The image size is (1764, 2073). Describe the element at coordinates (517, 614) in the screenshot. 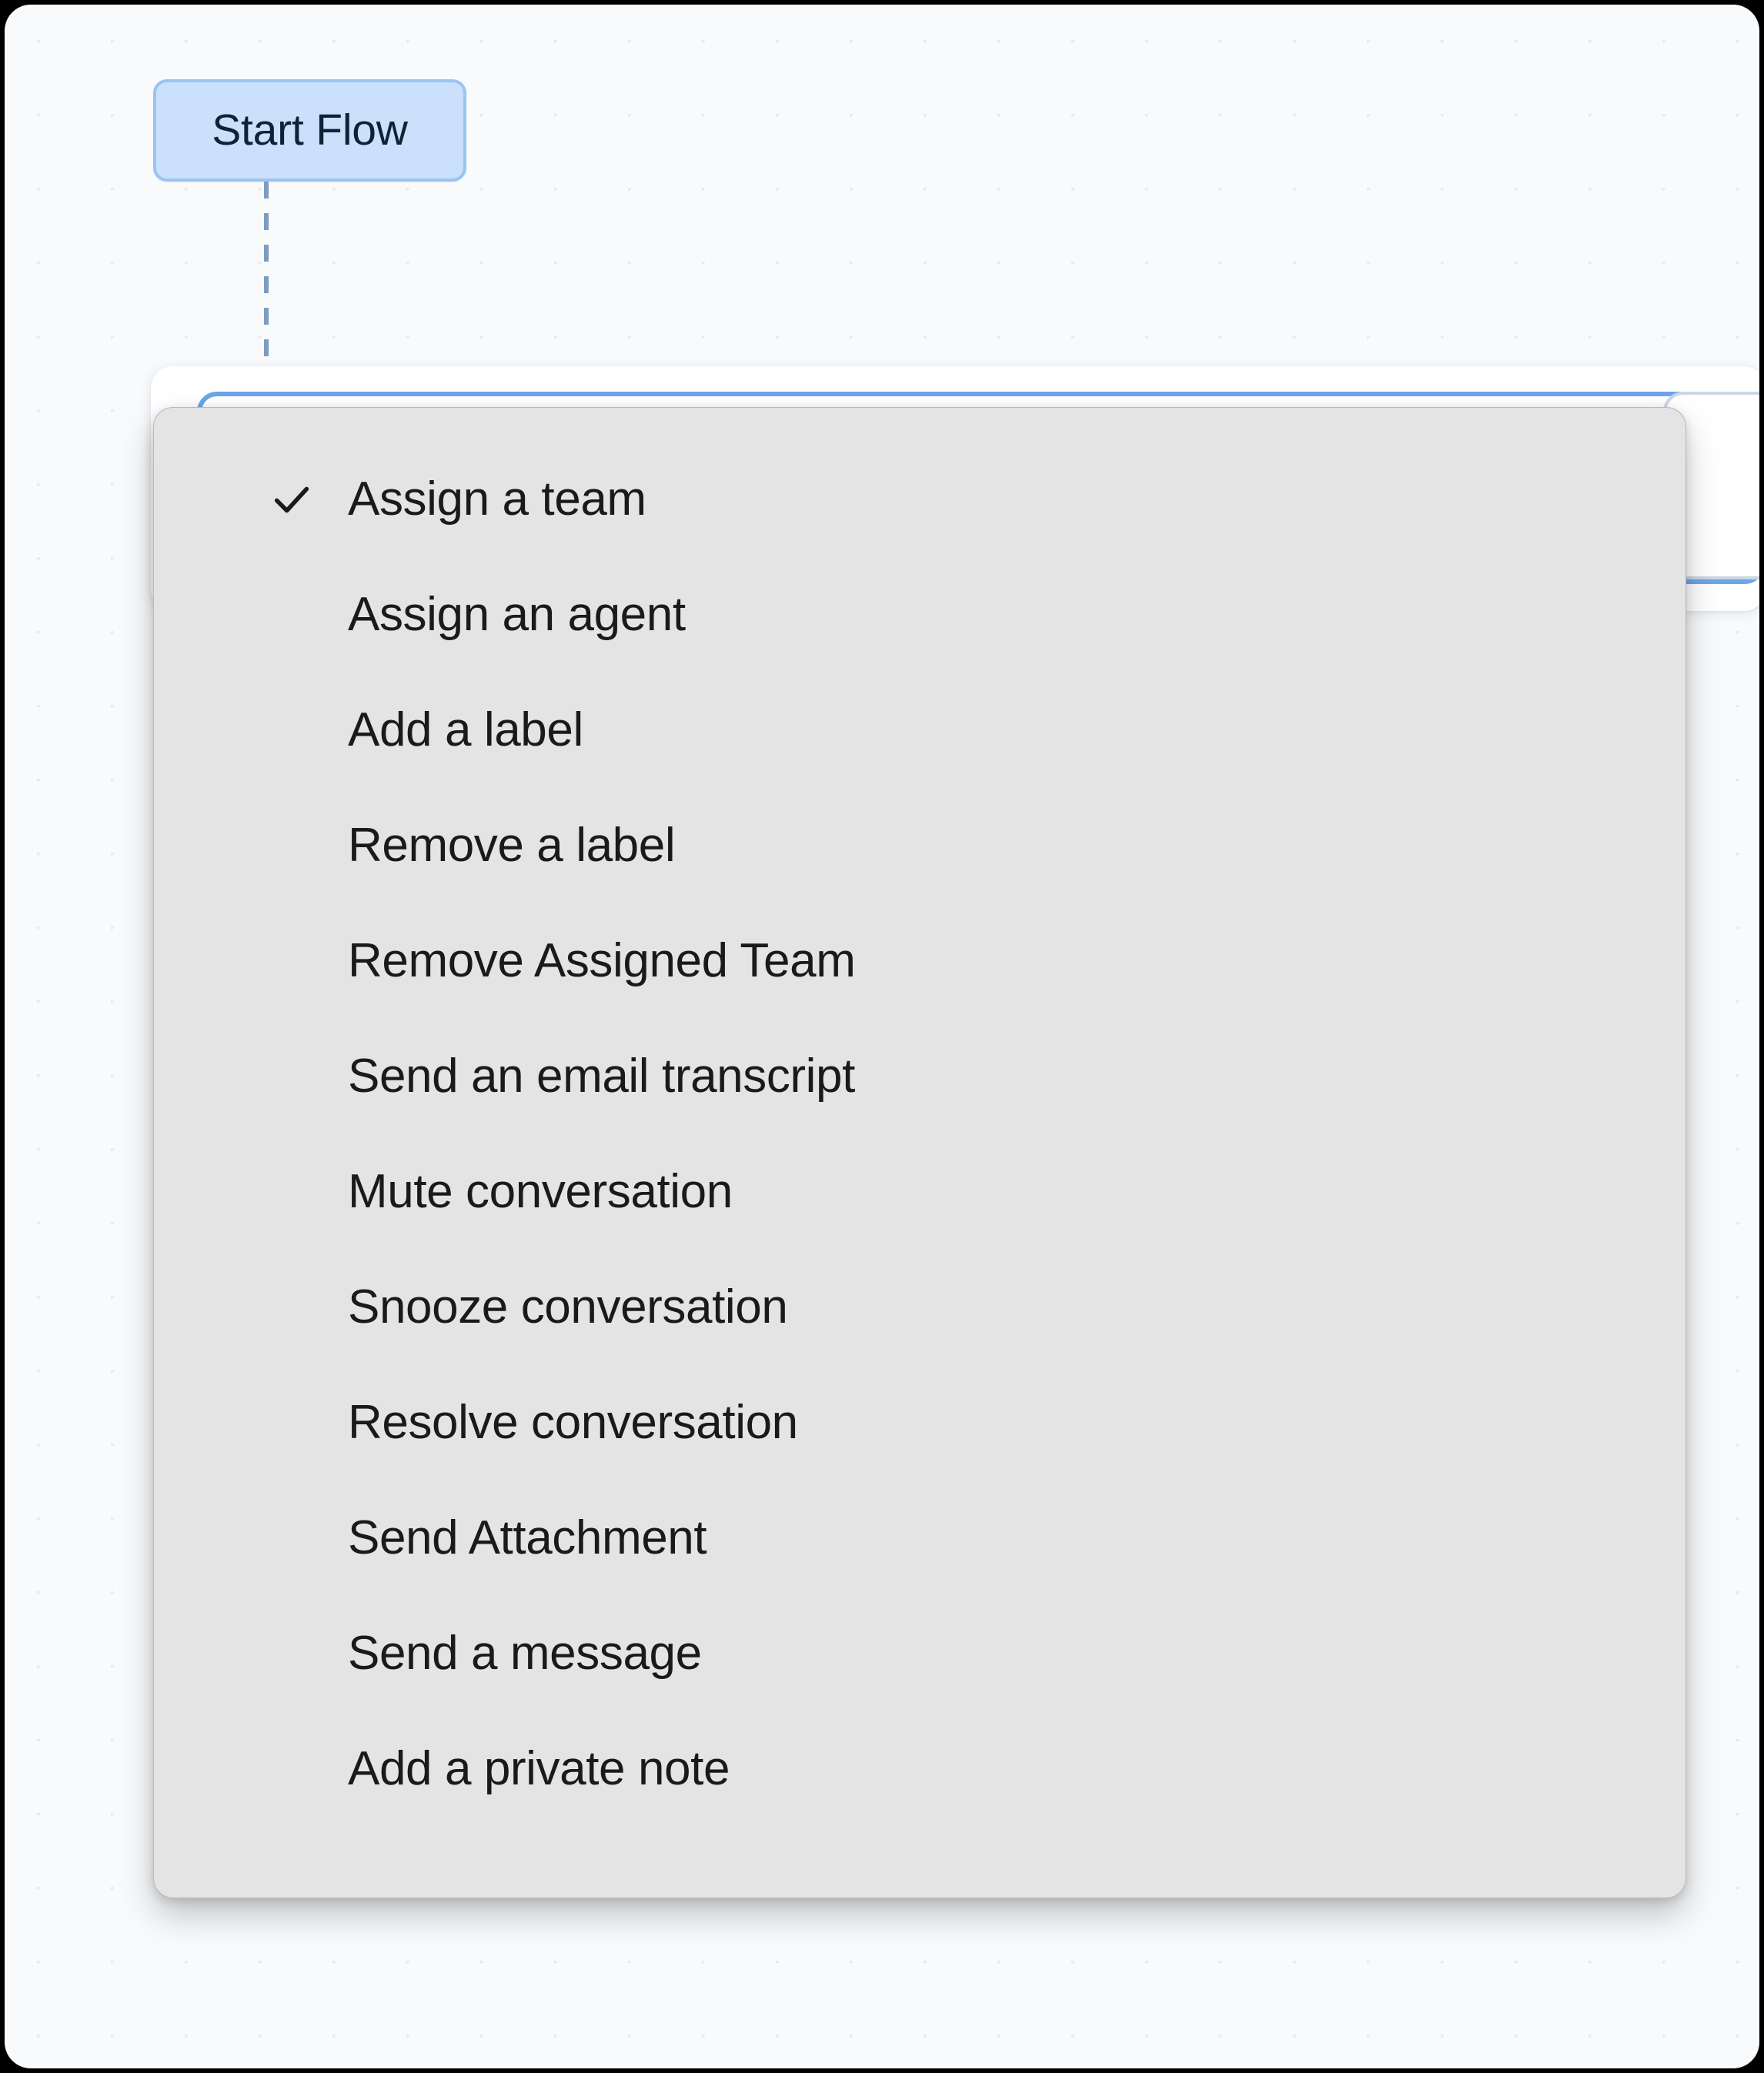

I see `menu-item-label: Assign an agent` at that location.